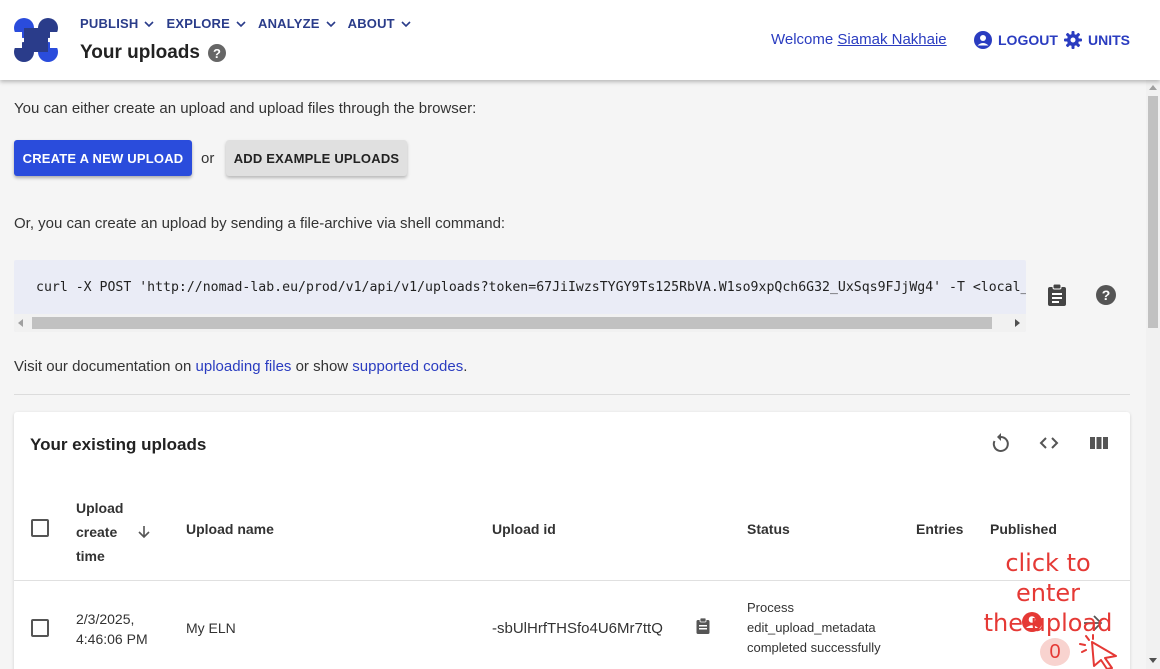 This screenshot has width=1160, height=669. I want to click on add-example-uploads-button: ADD EXAMPLE UPLOADS, so click(316, 158).